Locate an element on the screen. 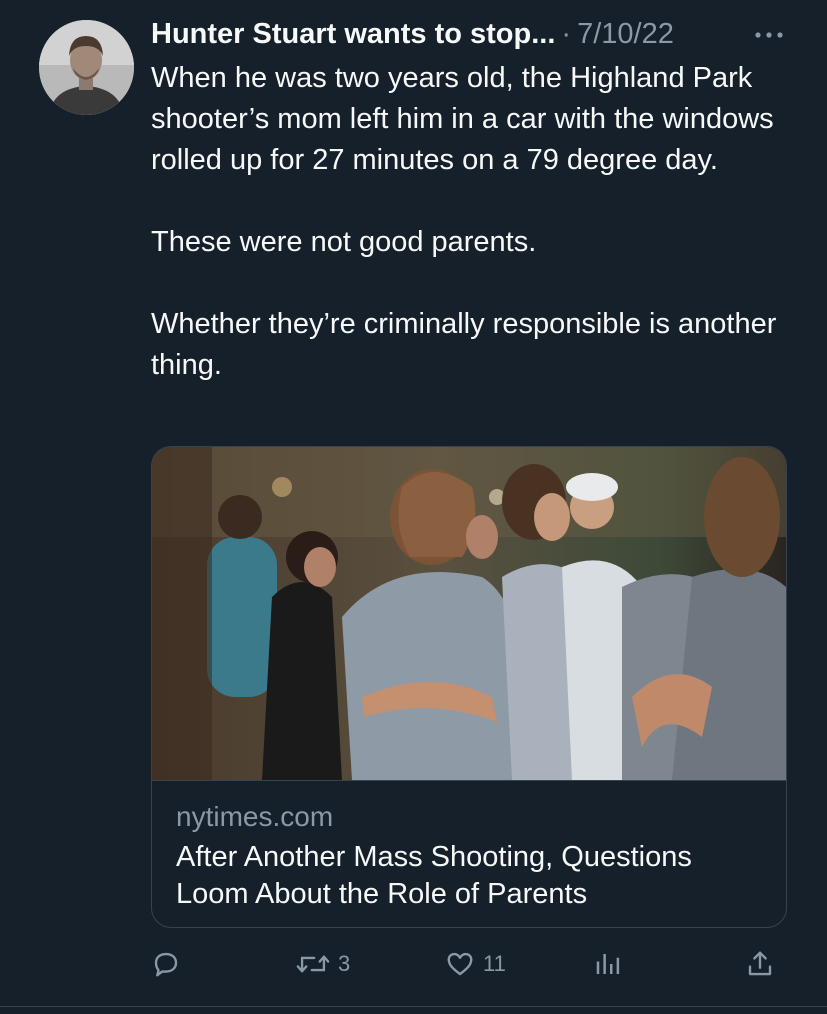  views-button is located at coordinates (612, 964).